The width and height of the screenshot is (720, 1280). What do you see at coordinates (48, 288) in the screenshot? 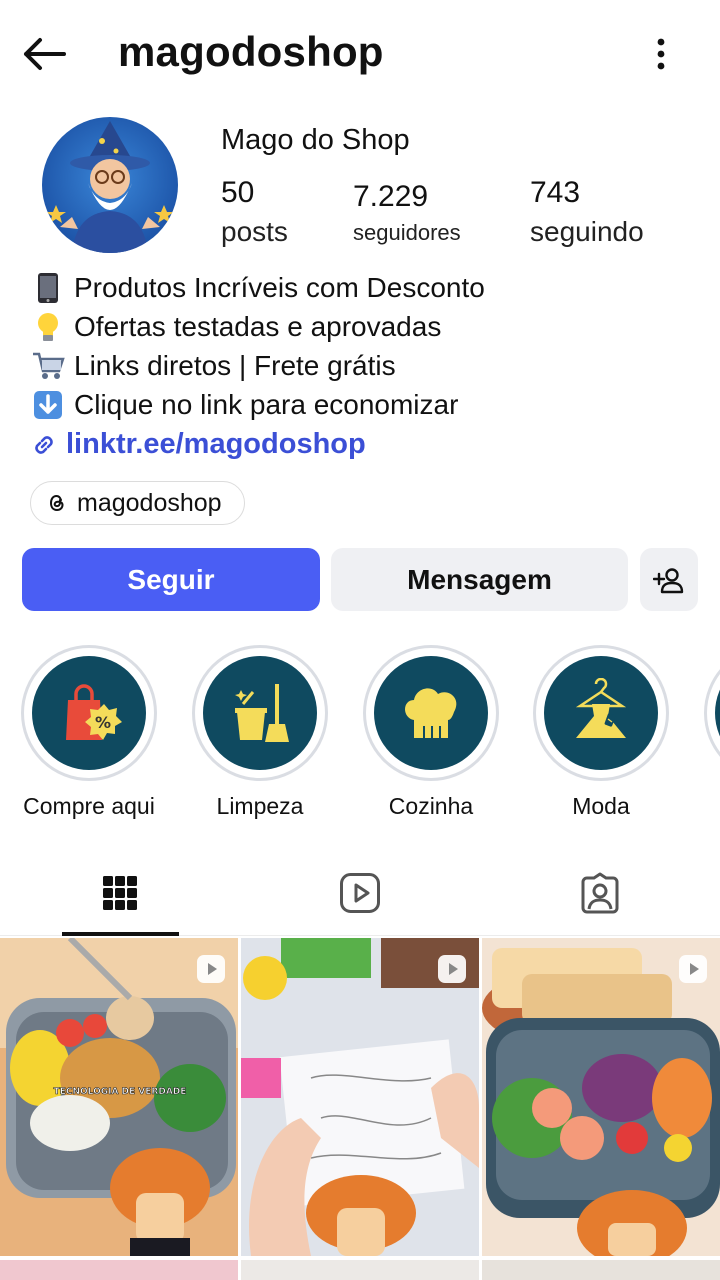
I see `phone-emoji-icon` at bounding box center [48, 288].